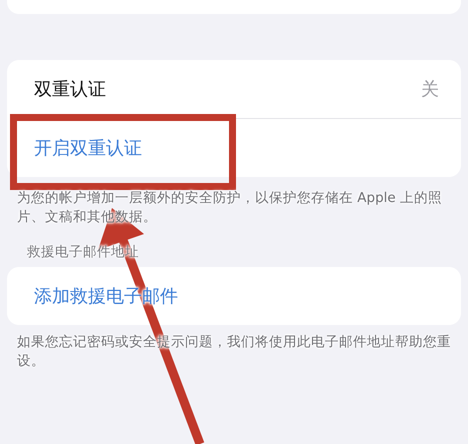 The width and height of the screenshot is (468, 444). What do you see at coordinates (88, 148) in the screenshot?
I see `enable-two-factor-link: 开启双重认证` at bounding box center [88, 148].